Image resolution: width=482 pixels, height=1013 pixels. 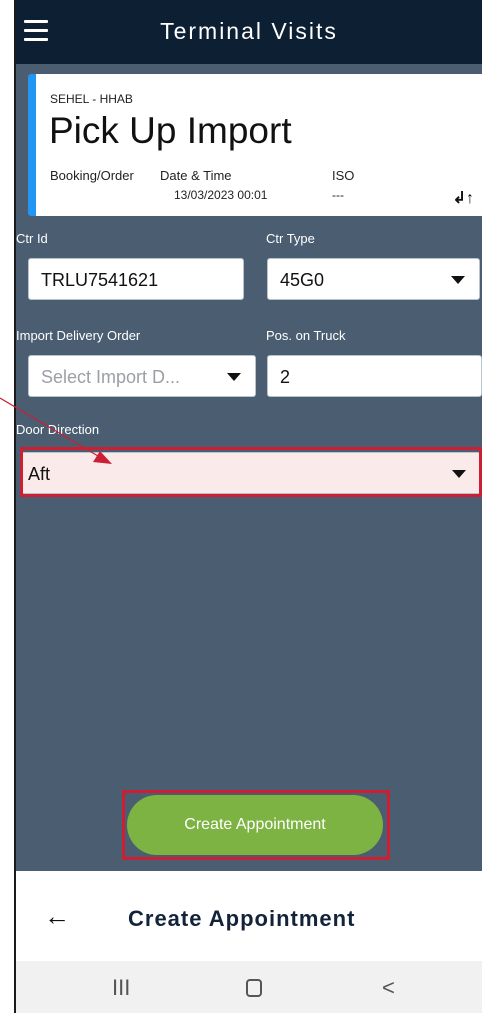 I want to click on datetime-label: Date & Time, so click(x=196, y=175).